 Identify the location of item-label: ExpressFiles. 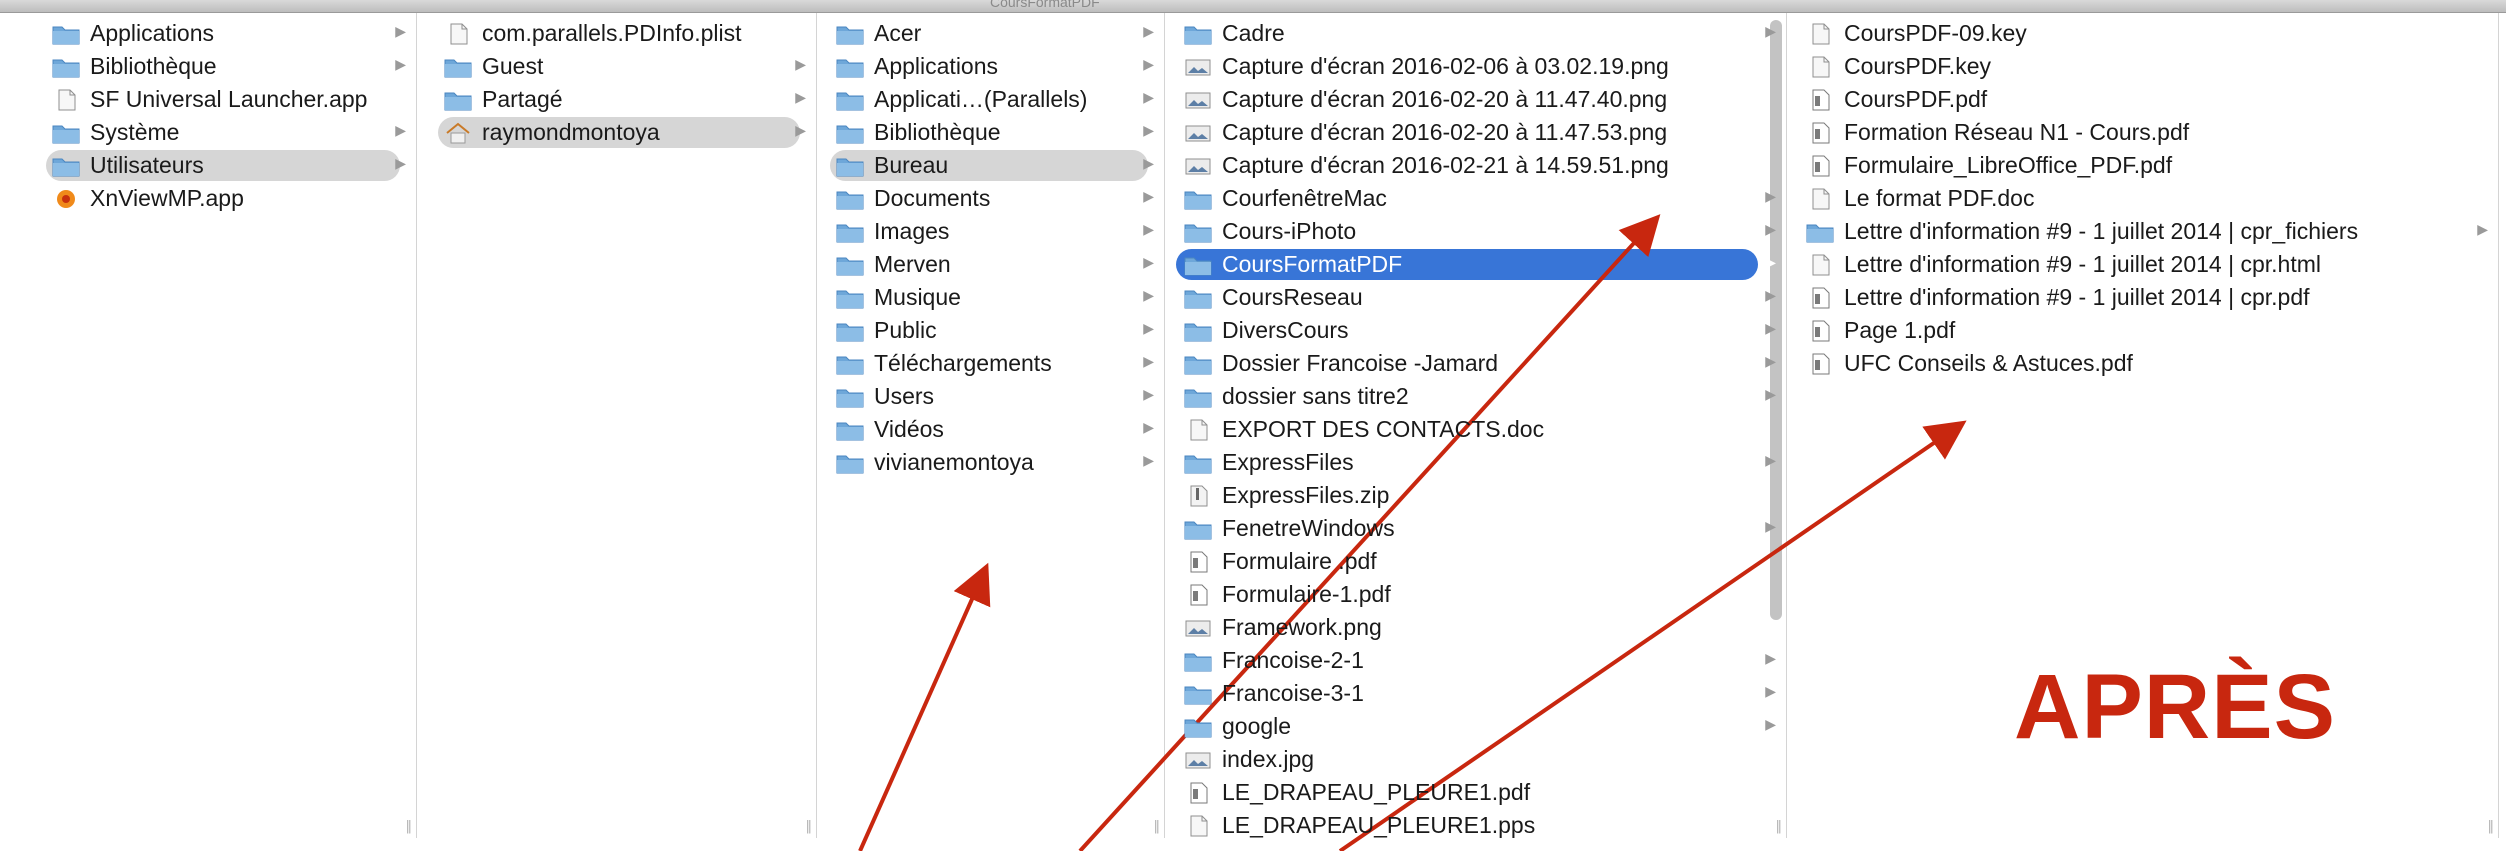
(1288, 462).